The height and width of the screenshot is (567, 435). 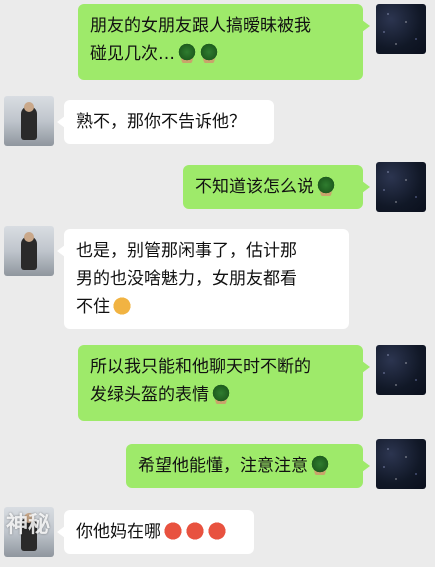 I want to click on message-4-line-3: 不住, so click(x=206, y=307).